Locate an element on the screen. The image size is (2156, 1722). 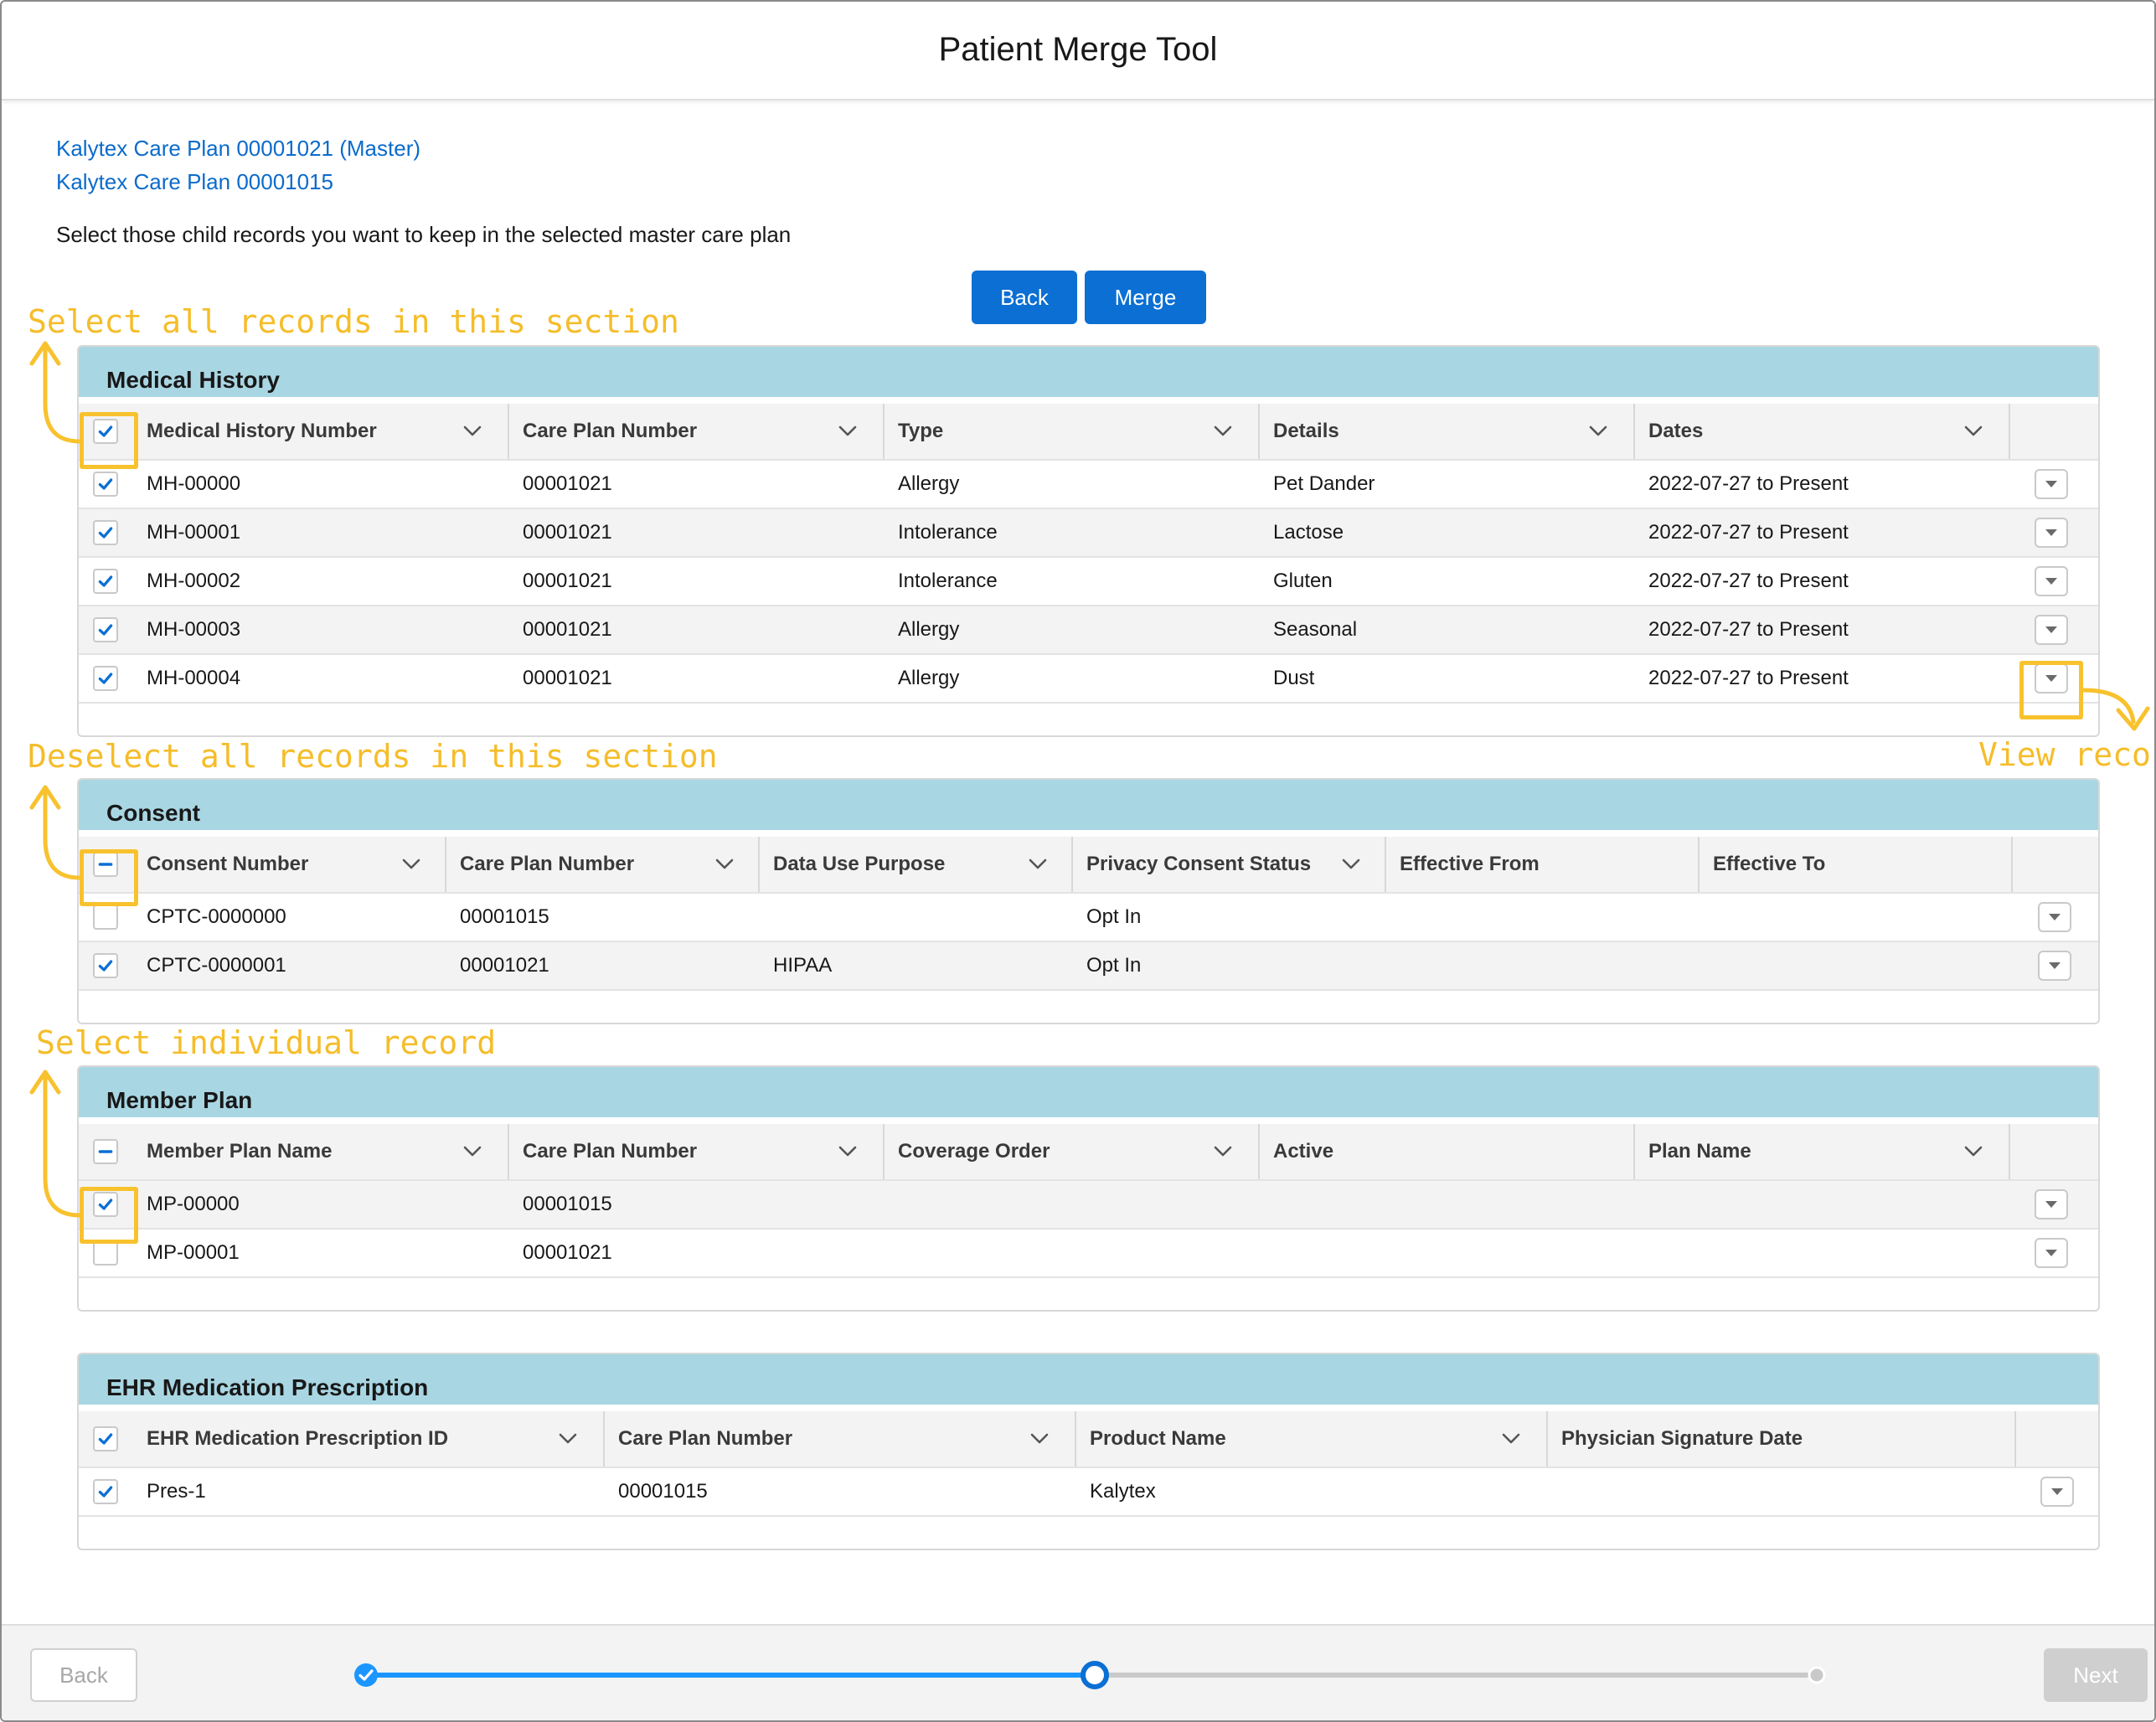
modal-footer: Back Next is located at coordinates (1078, 1672).